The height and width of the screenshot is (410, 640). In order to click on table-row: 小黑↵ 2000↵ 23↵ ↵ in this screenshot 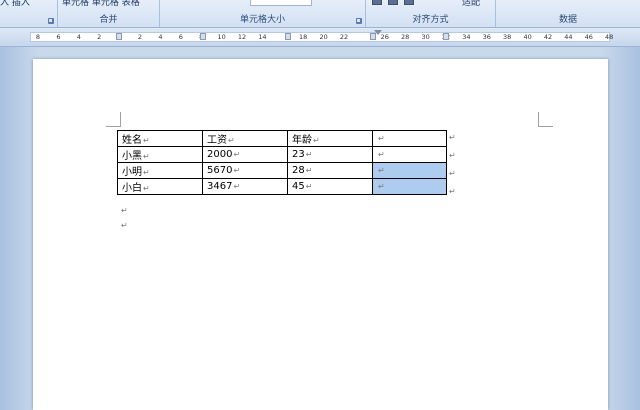, I will do `click(282, 154)`.